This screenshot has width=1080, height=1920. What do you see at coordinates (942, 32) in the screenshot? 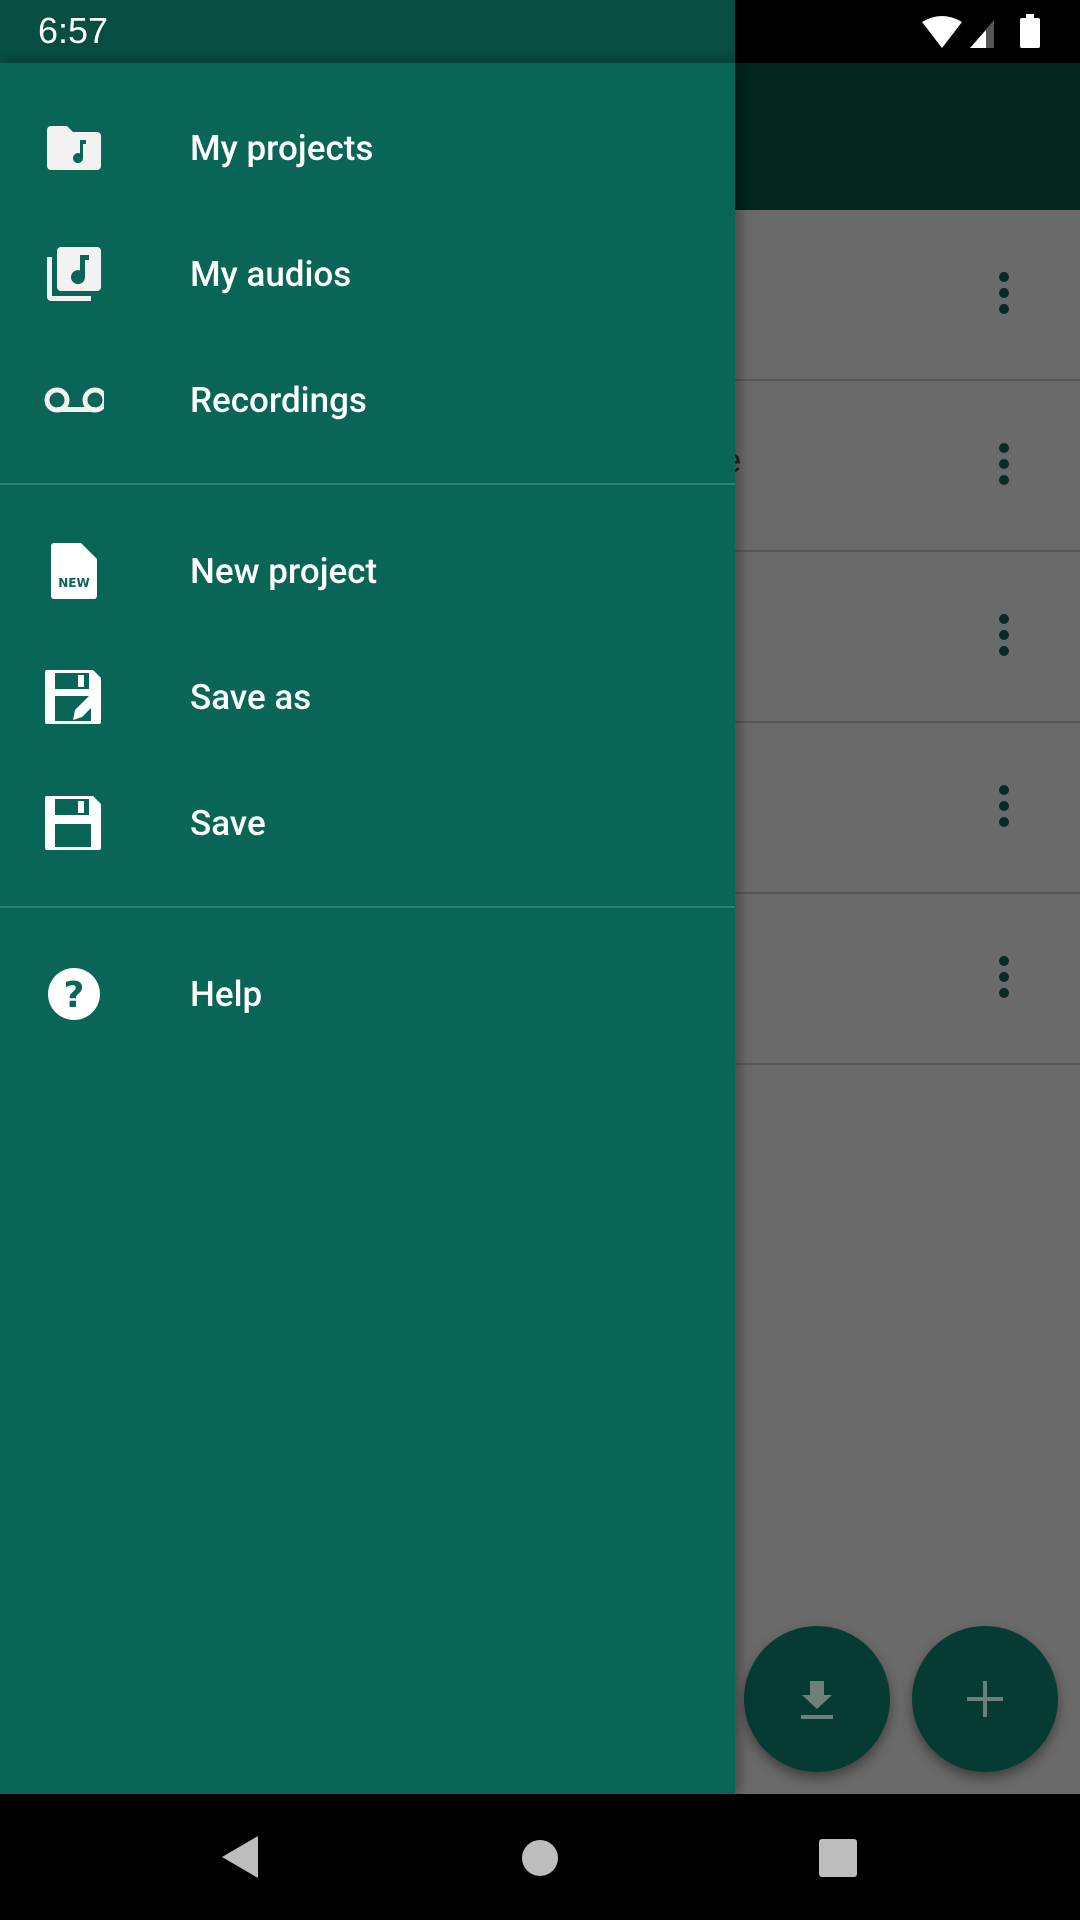
I see `wifi-icon` at bounding box center [942, 32].